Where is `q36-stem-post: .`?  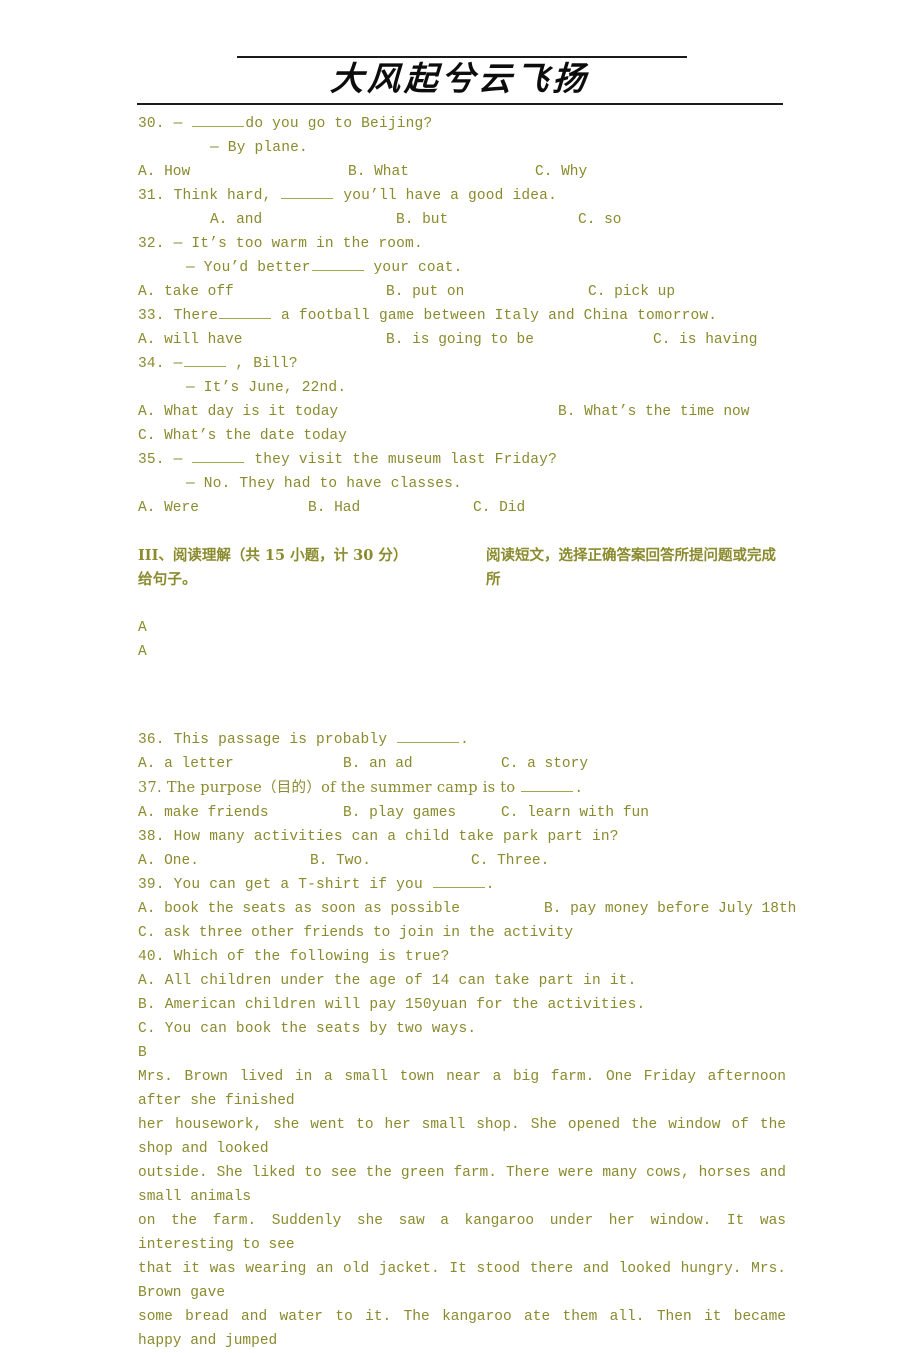 q36-stem-post: . is located at coordinates (465, 740).